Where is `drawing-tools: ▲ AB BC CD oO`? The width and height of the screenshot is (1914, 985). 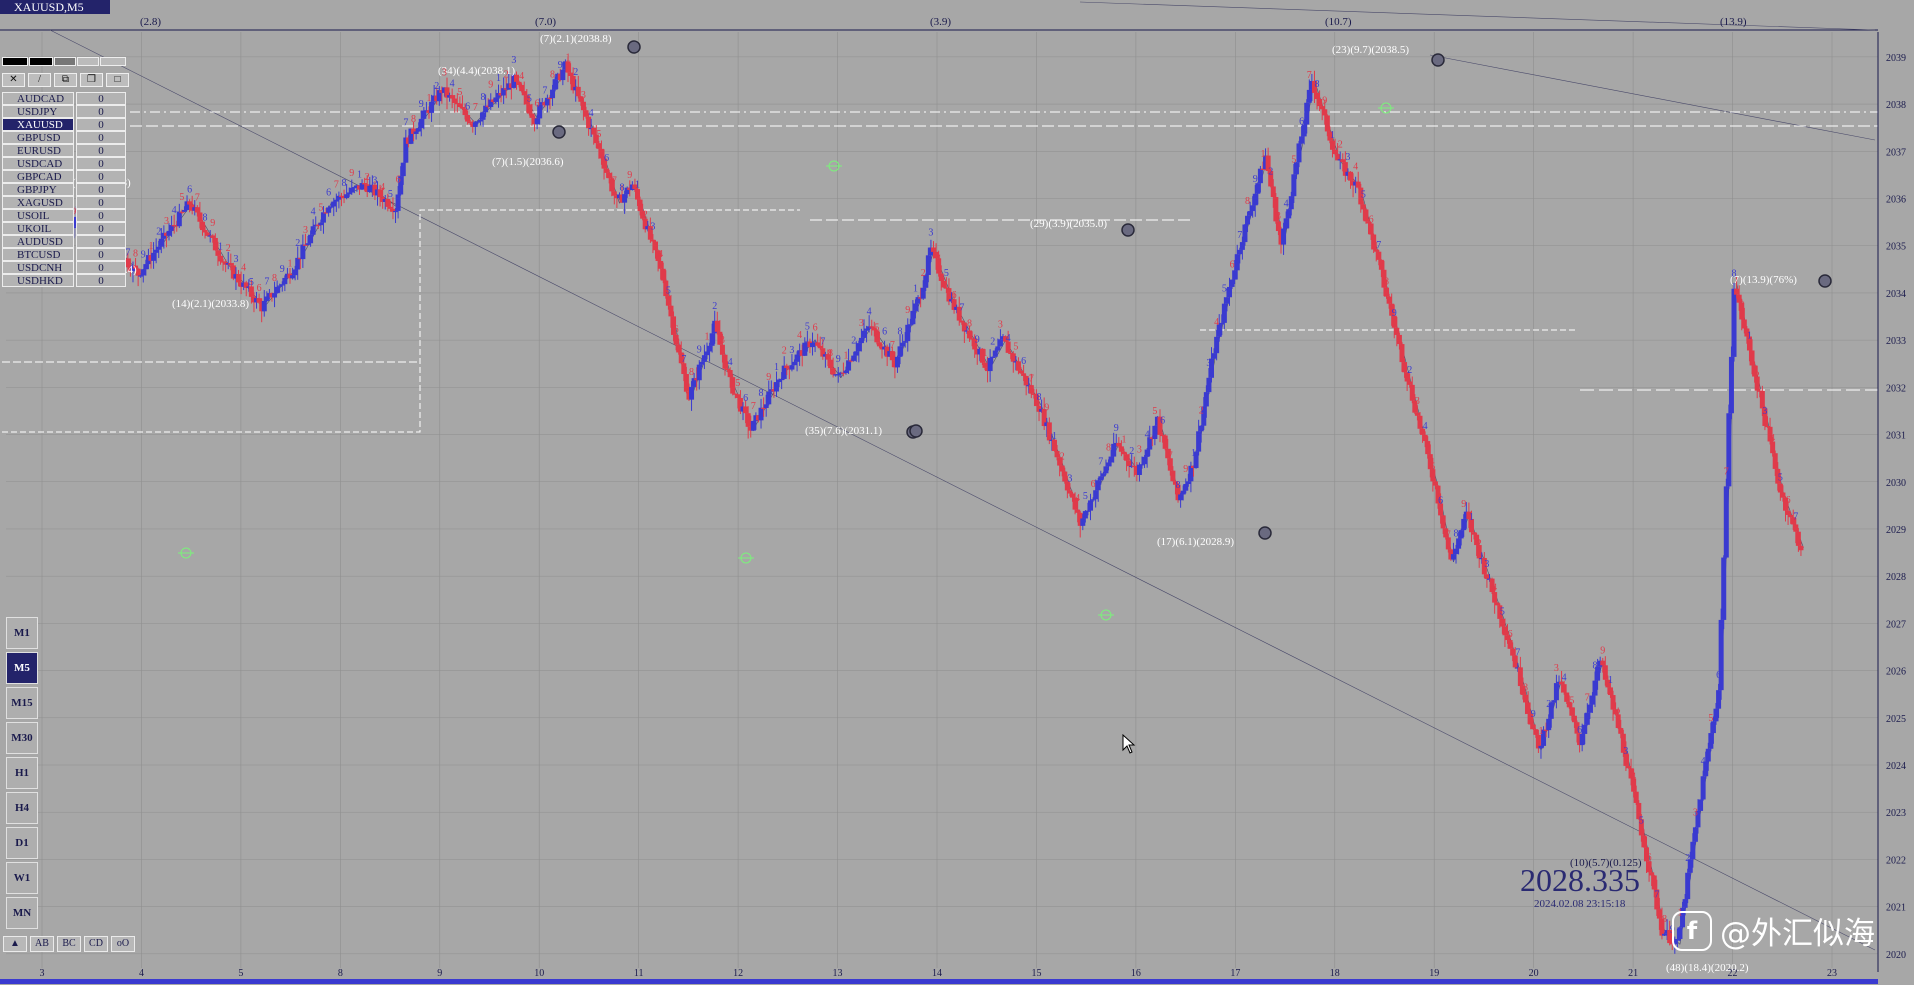 drawing-tools: ▲ AB BC CD oO is located at coordinates (69, 944).